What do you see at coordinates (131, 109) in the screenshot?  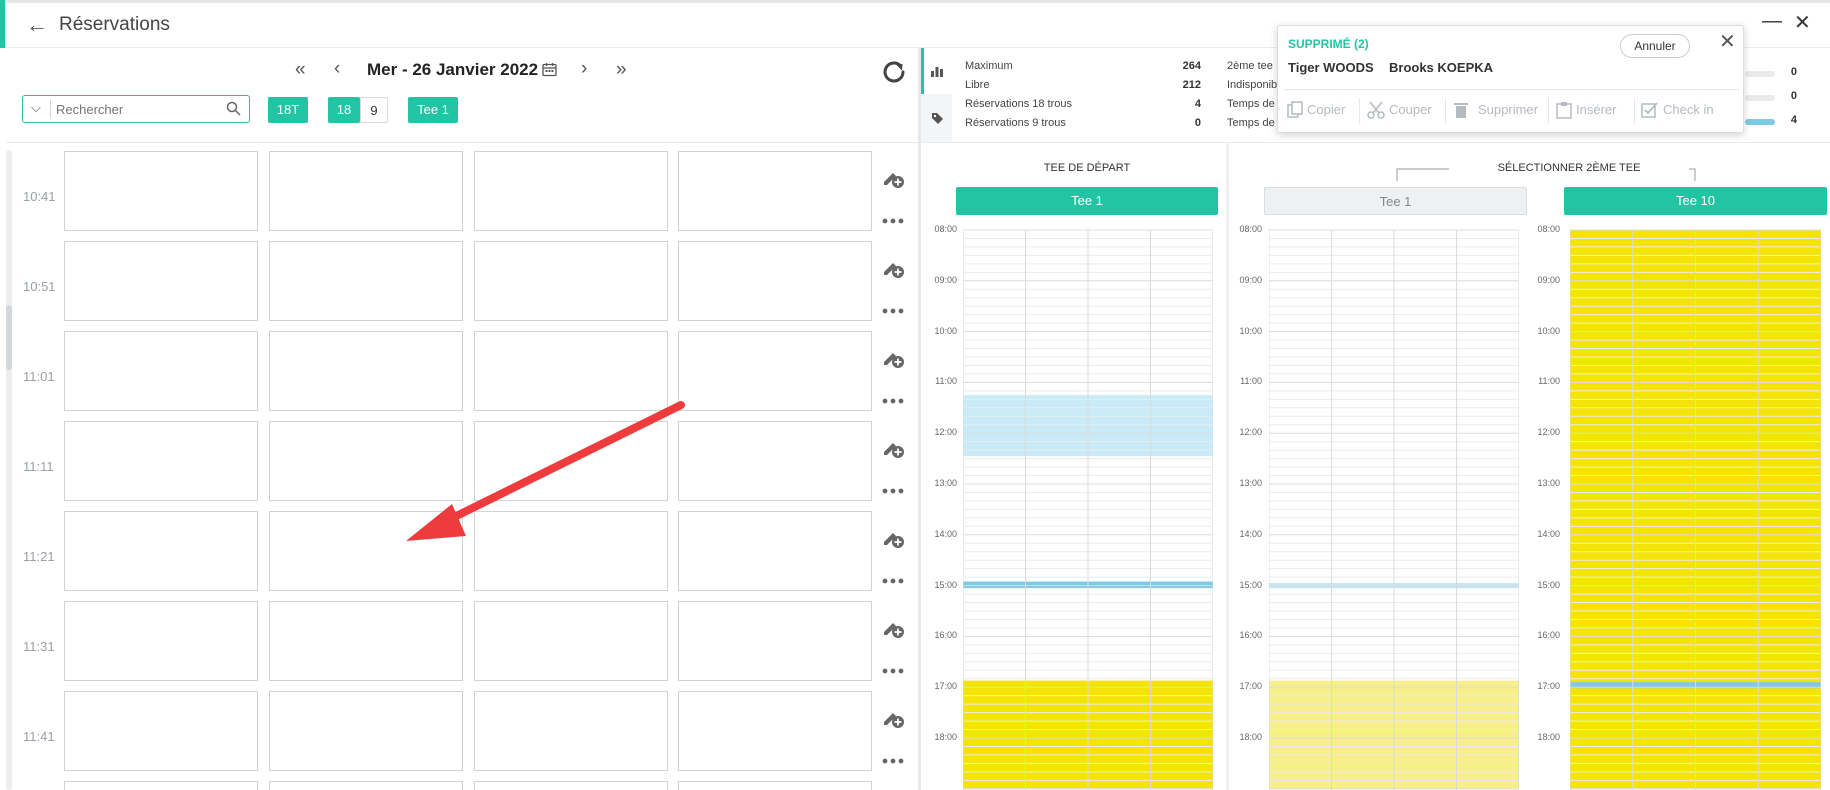 I see `search-input` at bounding box center [131, 109].